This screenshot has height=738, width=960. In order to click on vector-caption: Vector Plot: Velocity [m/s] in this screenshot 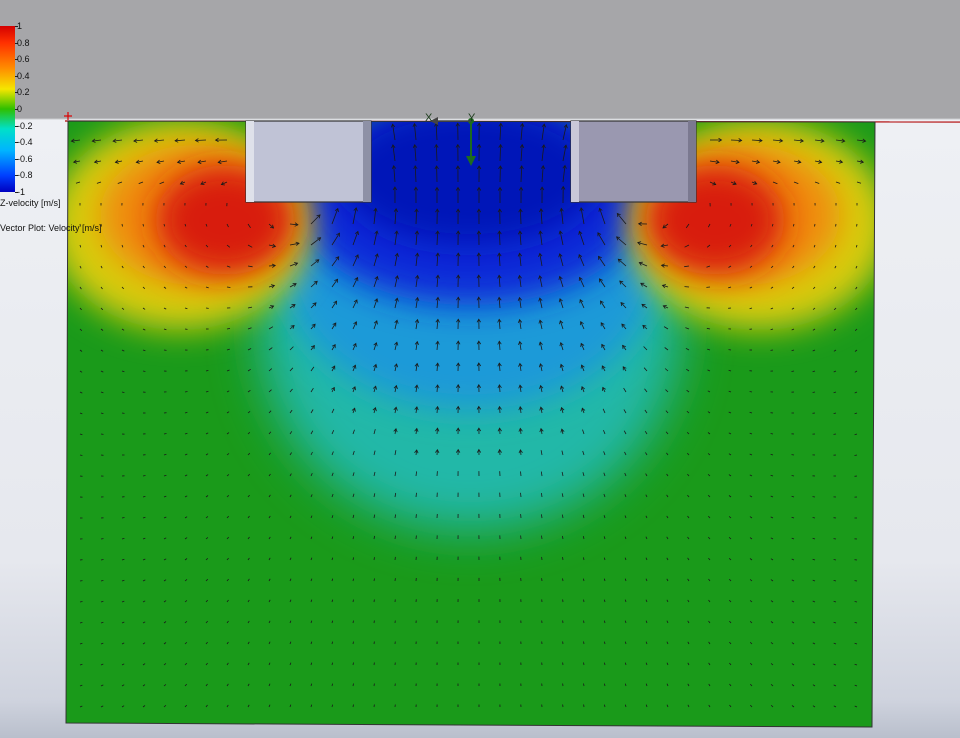, I will do `click(51, 228)`.